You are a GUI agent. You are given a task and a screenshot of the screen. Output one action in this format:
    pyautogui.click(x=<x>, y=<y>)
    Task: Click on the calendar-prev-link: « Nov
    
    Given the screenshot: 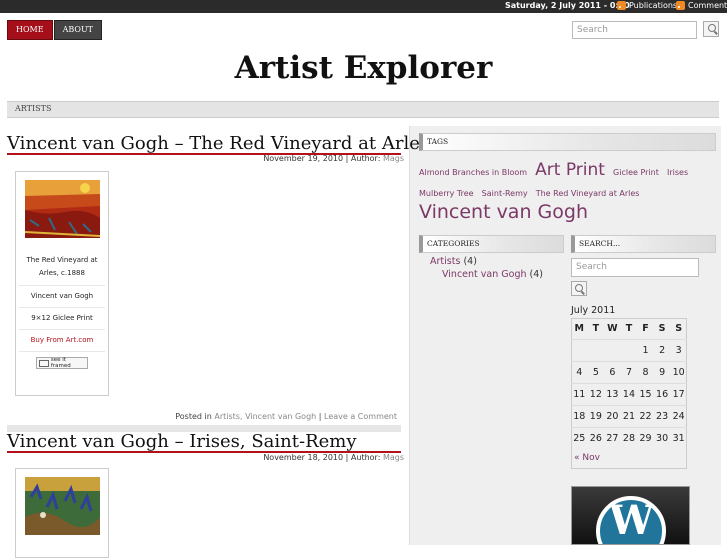 What is the action you would take?
    pyautogui.click(x=587, y=458)
    